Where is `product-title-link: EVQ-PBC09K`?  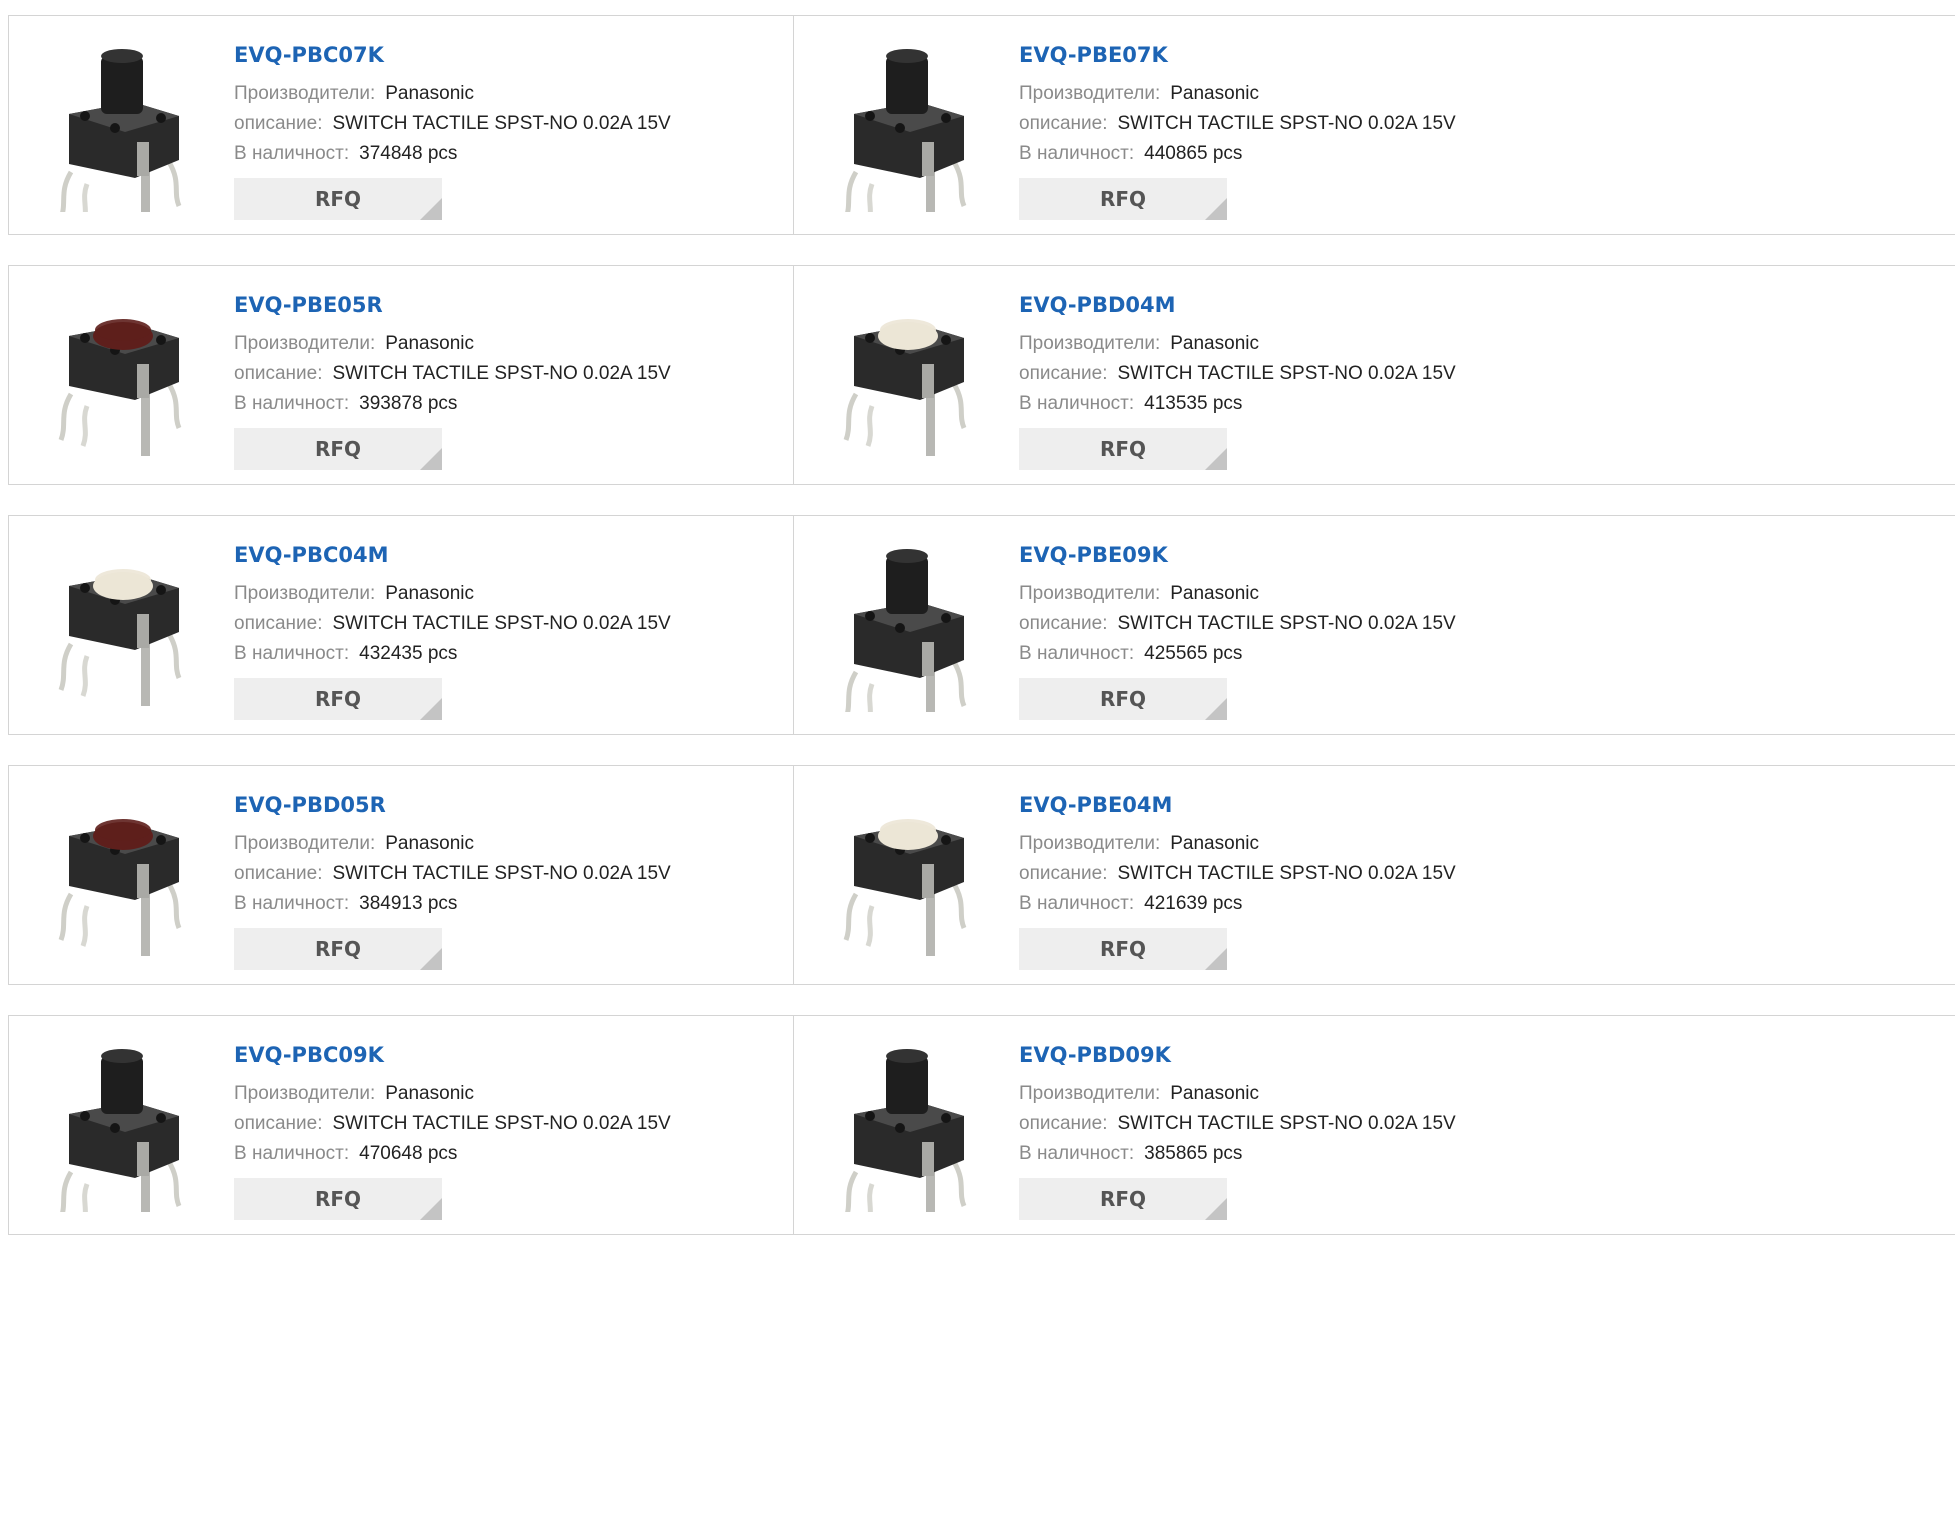
product-title-link: EVQ-PBC09K is located at coordinates (452, 1055).